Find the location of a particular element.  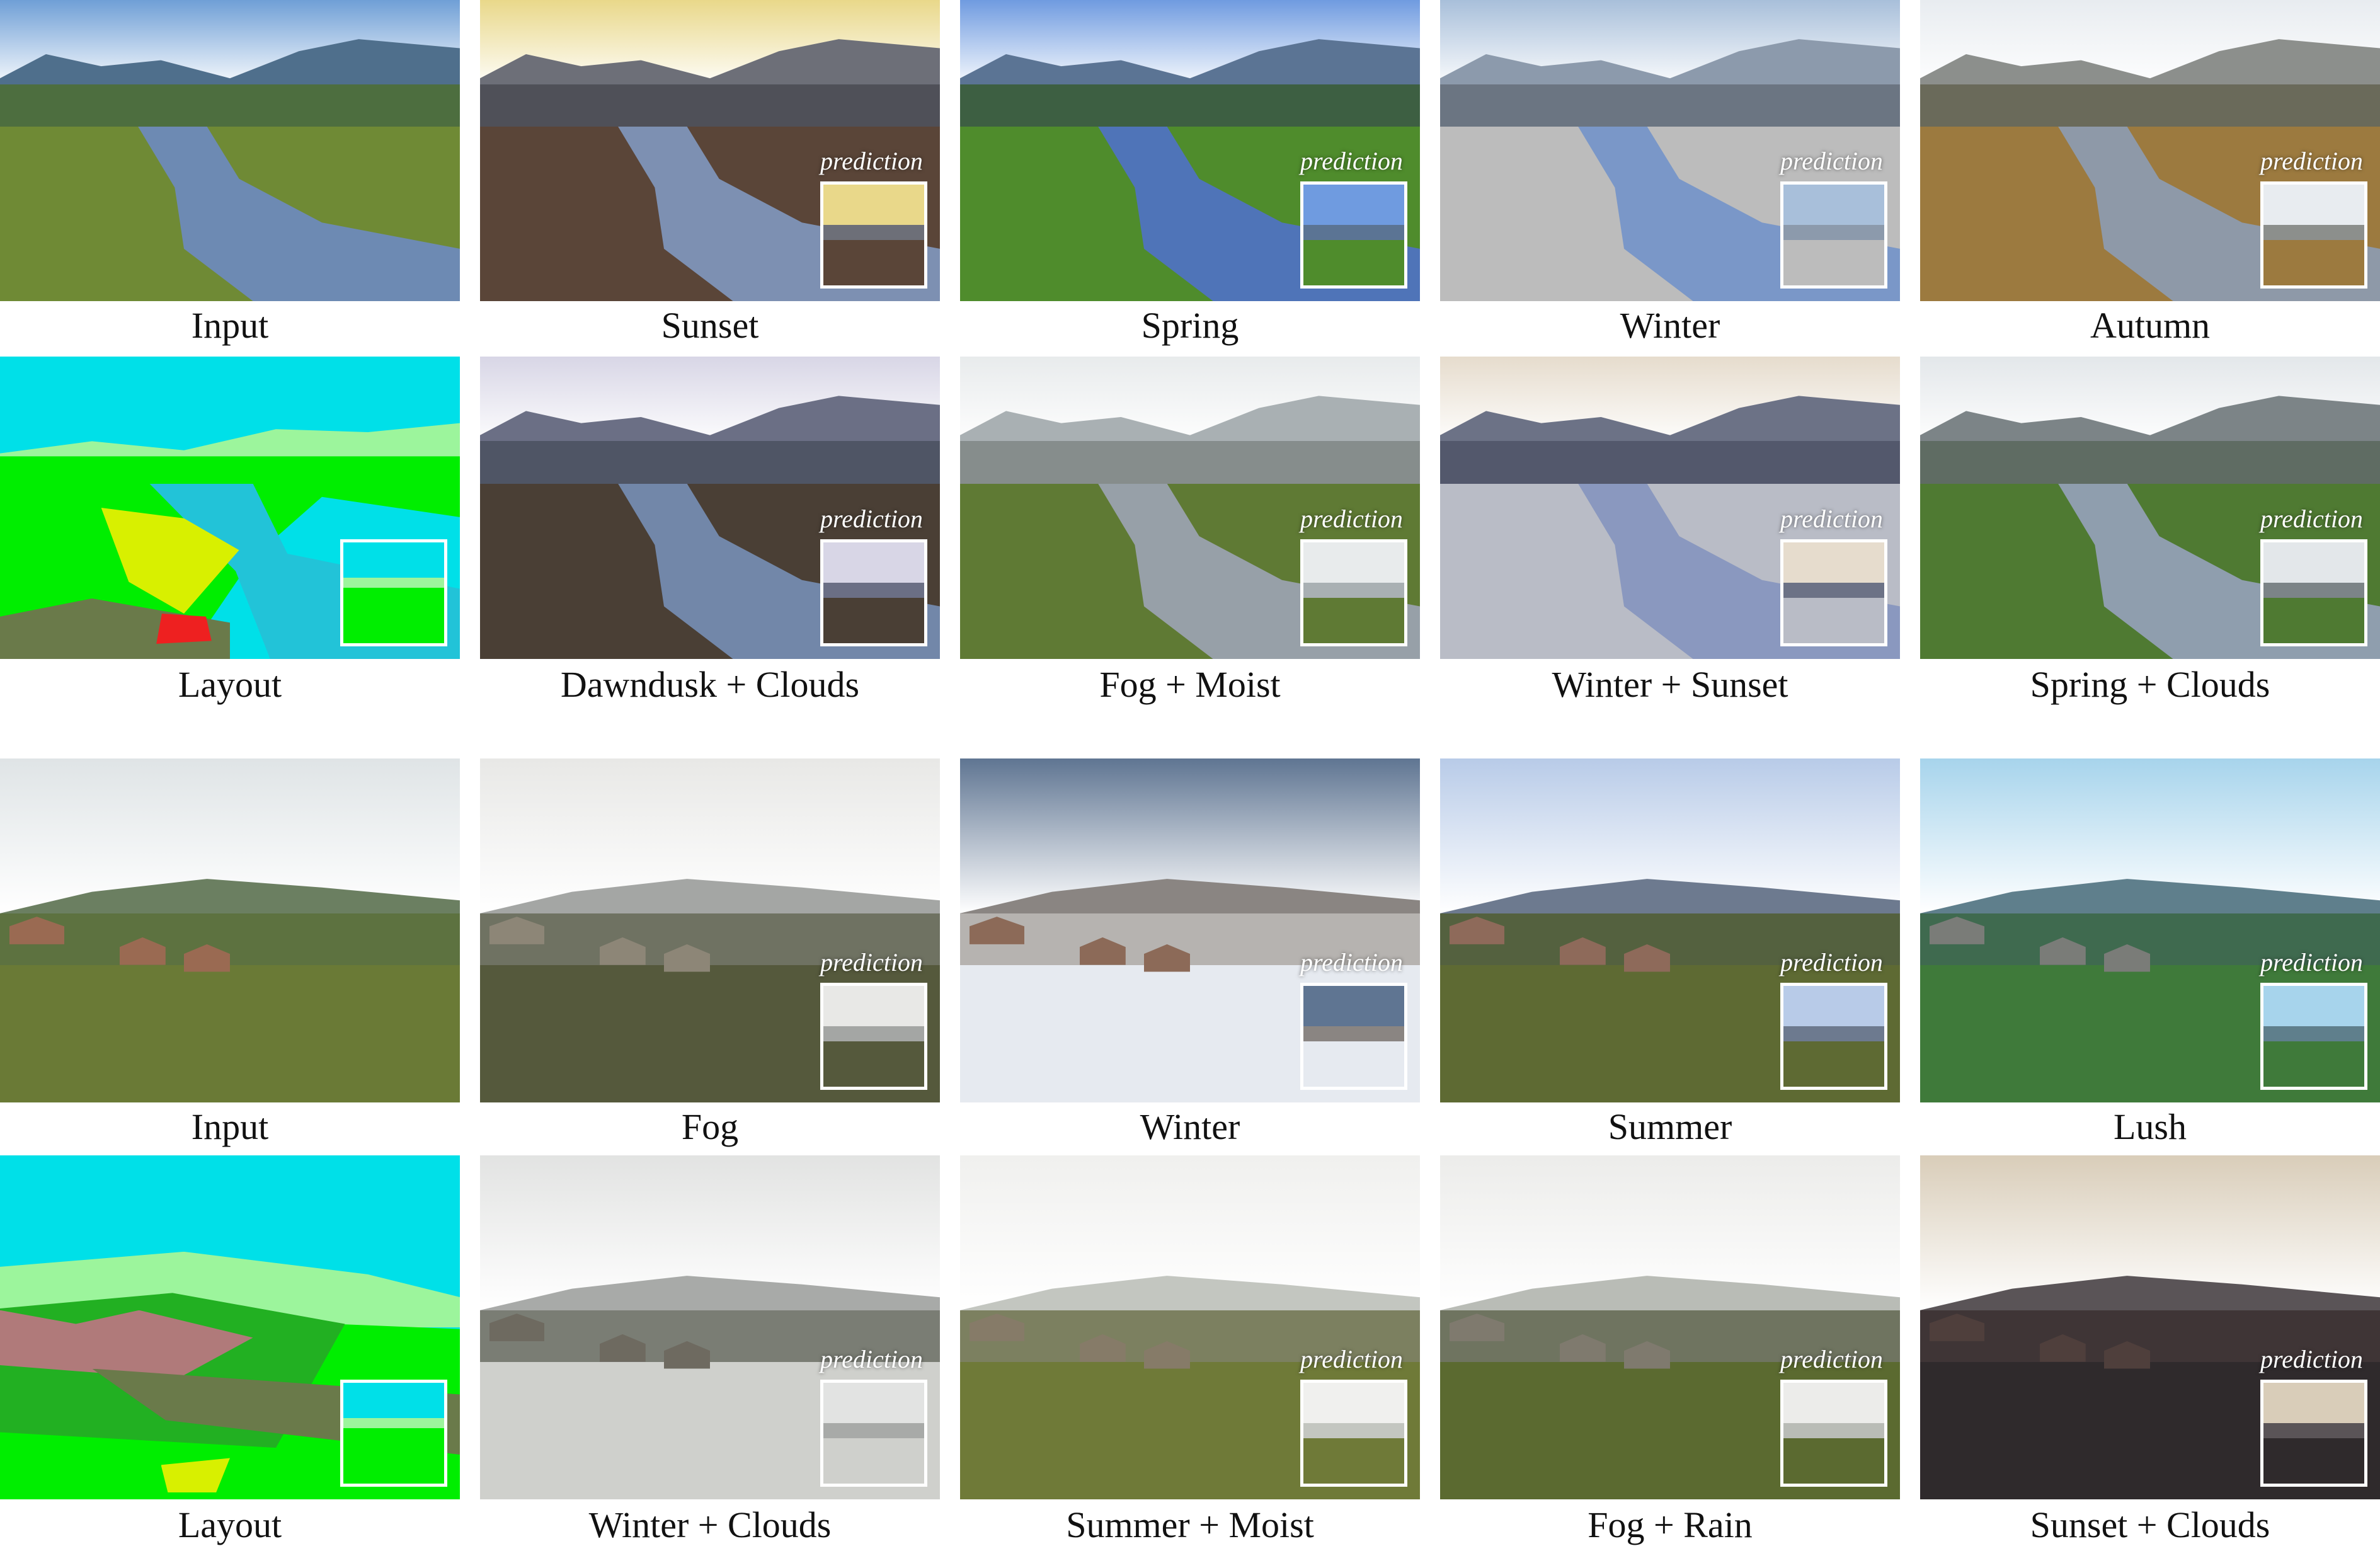

panel-caption: Fog + Moist is located at coordinates (1190, 685).